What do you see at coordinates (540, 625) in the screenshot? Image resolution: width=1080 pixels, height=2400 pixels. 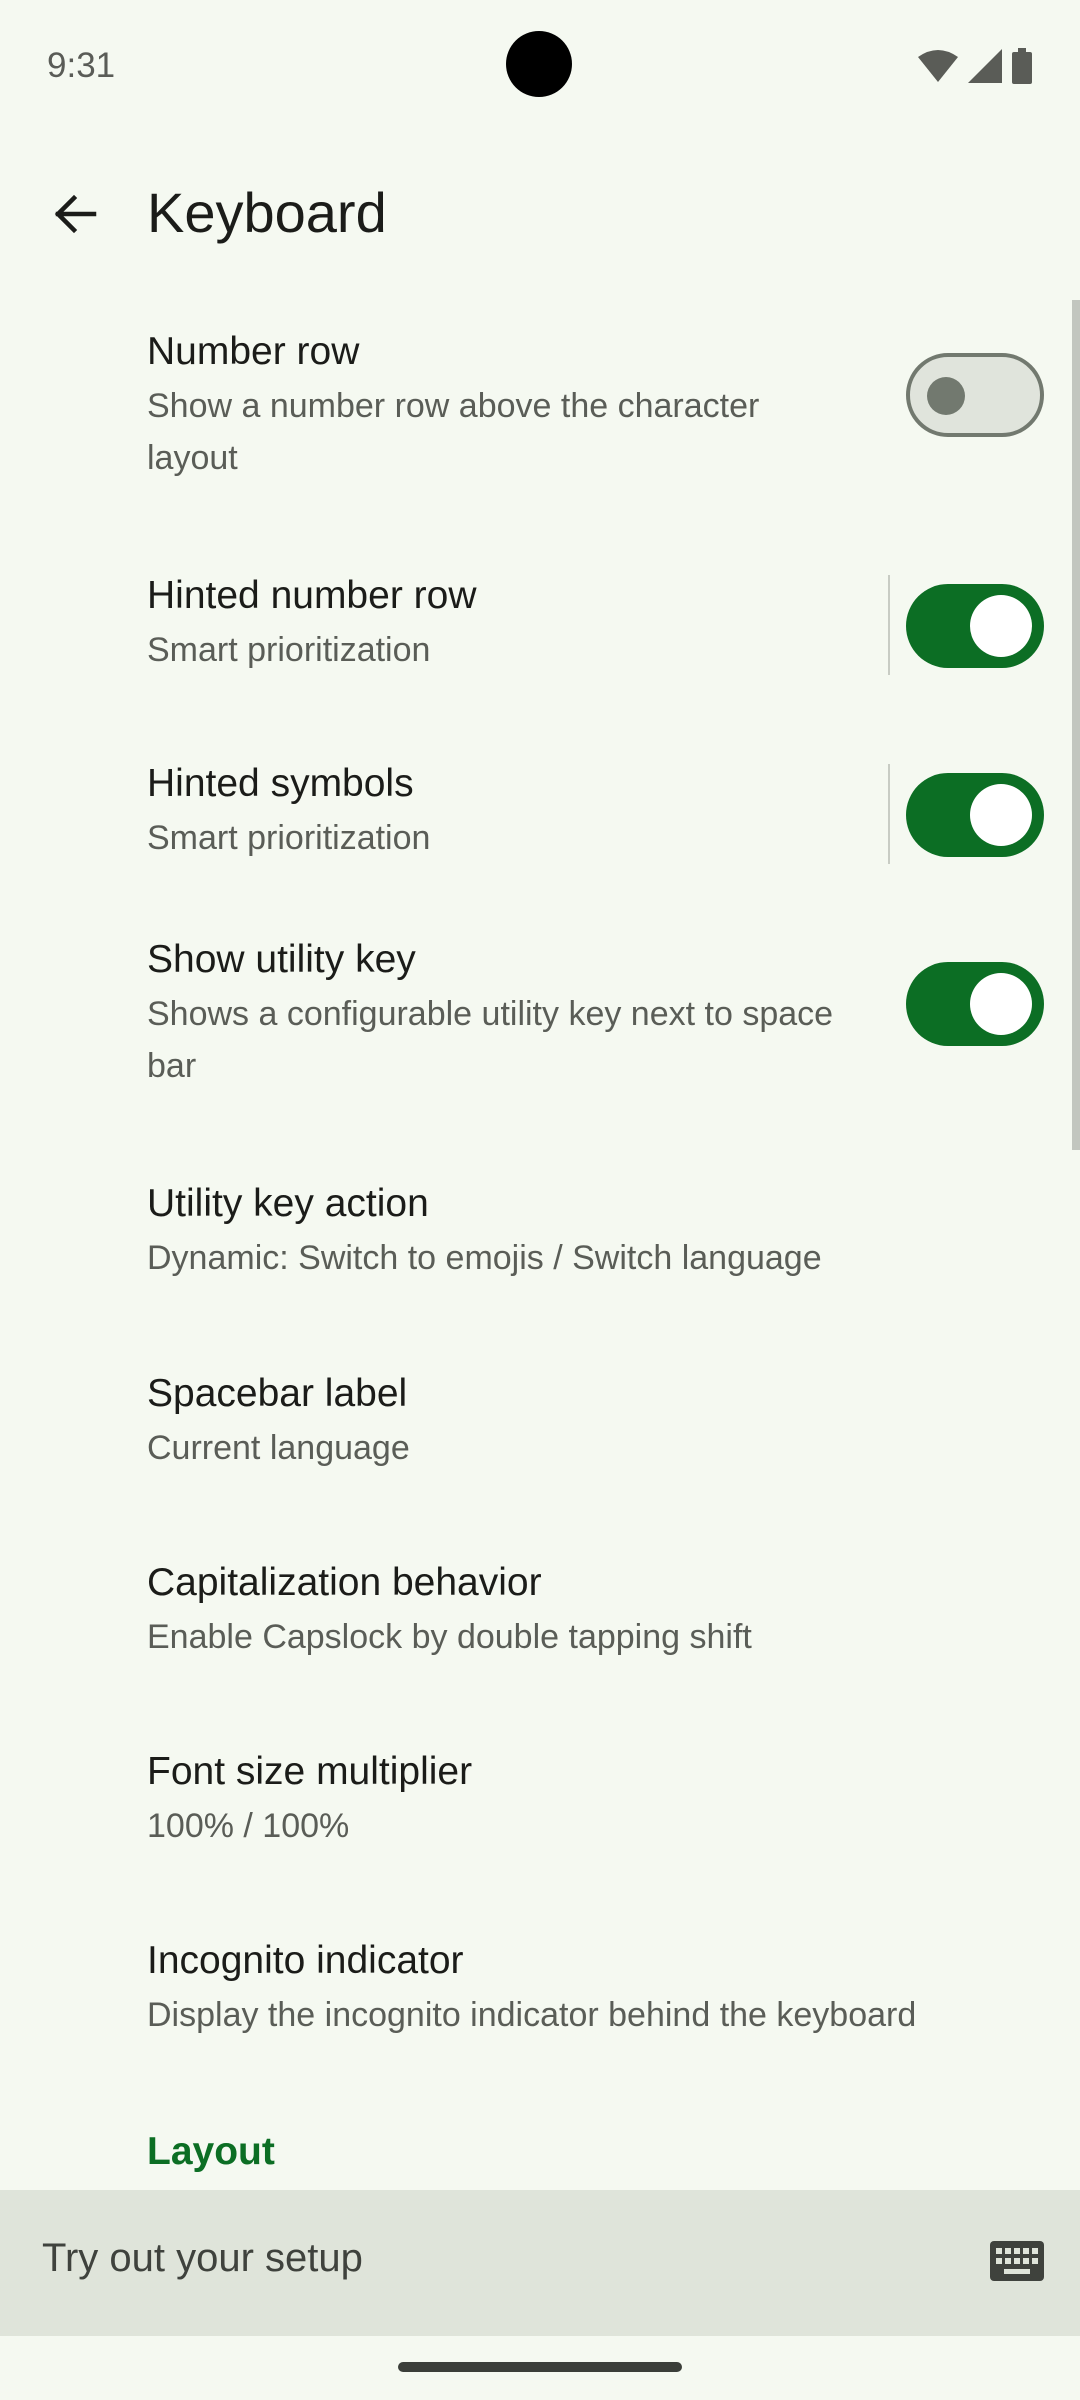 I see `setting-hinted-number-row: Hinted number row Smart prioritization` at bounding box center [540, 625].